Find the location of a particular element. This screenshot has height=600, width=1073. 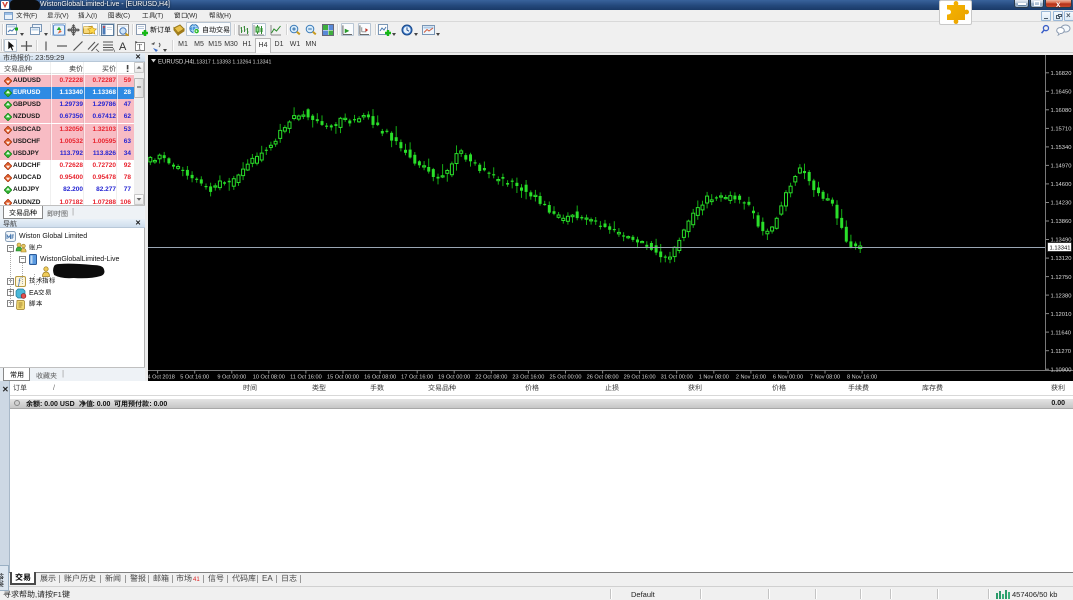

svg-text: T is located at coordinates (139, 46).